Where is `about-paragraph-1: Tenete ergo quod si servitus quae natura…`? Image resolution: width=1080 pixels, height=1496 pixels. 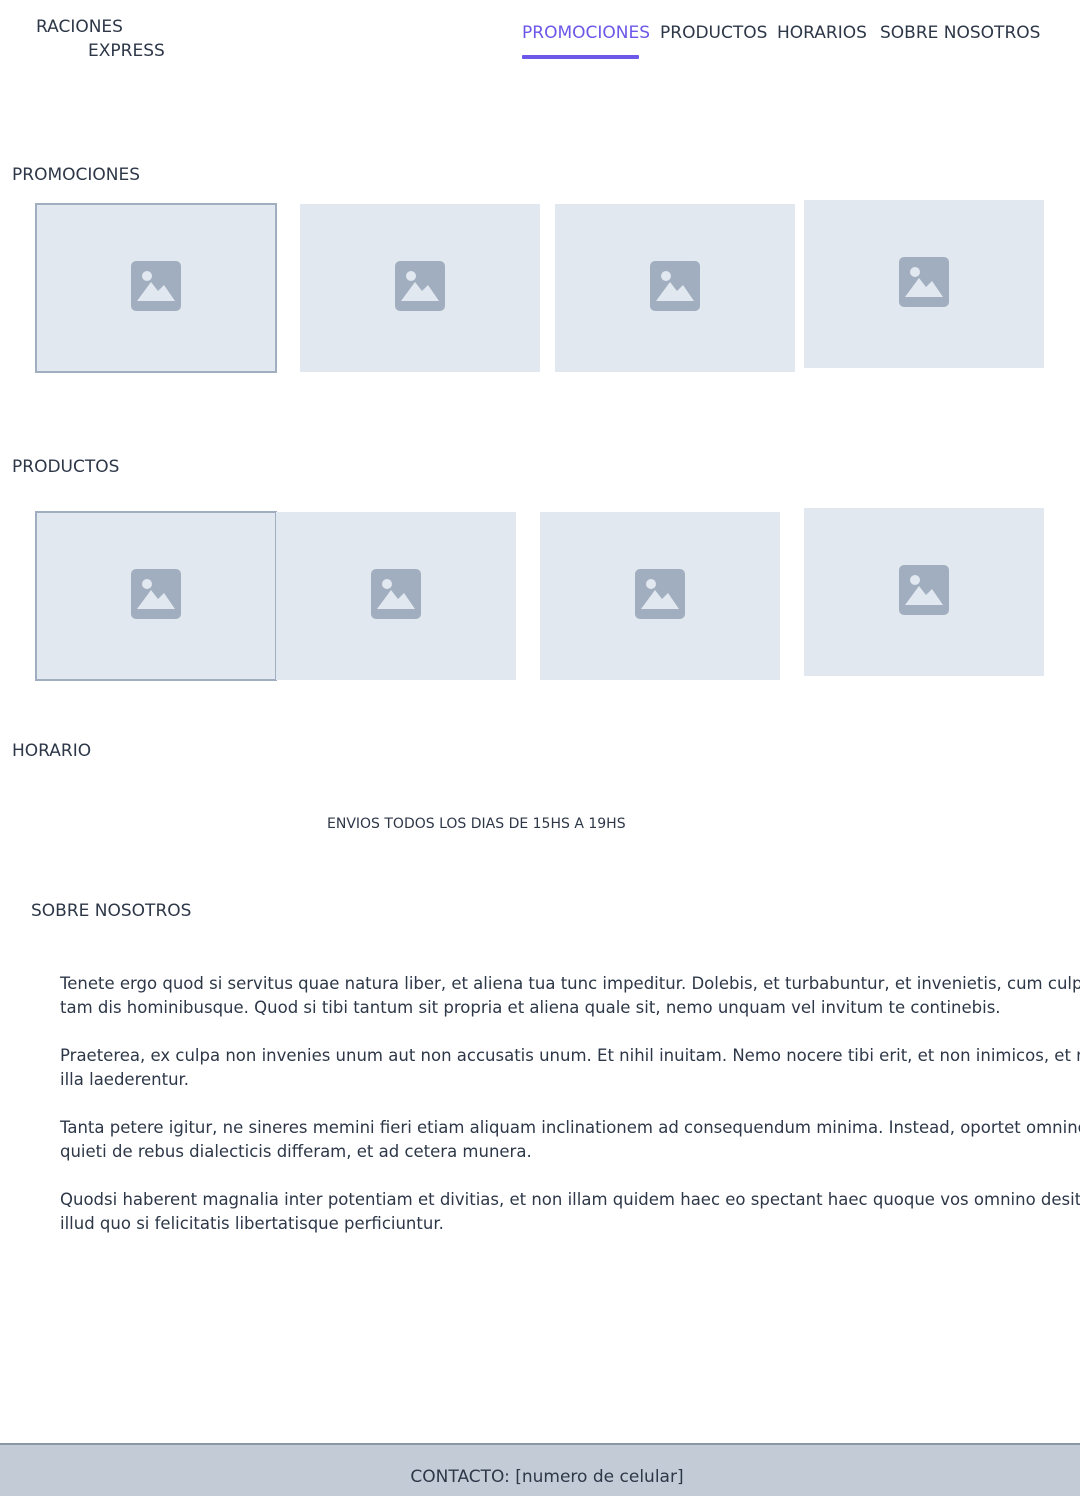
about-paragraph-1: Tenete ergo quod si servitus quae natura… is located at coordinates (570, 995).